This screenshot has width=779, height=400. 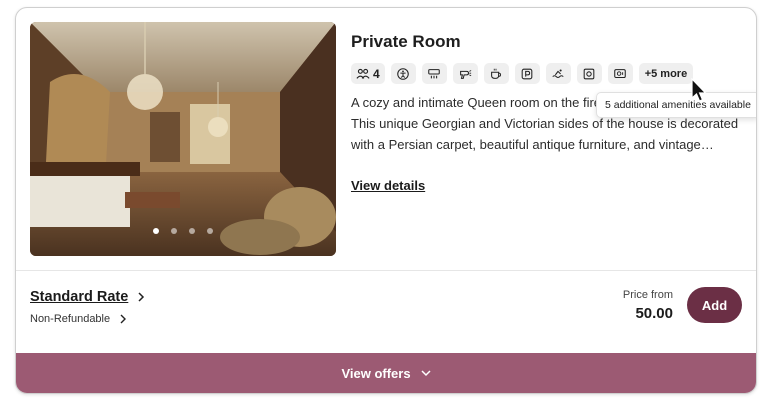 I want to click on rate-name-link: Standard Rate, so click(x=88, y=297).